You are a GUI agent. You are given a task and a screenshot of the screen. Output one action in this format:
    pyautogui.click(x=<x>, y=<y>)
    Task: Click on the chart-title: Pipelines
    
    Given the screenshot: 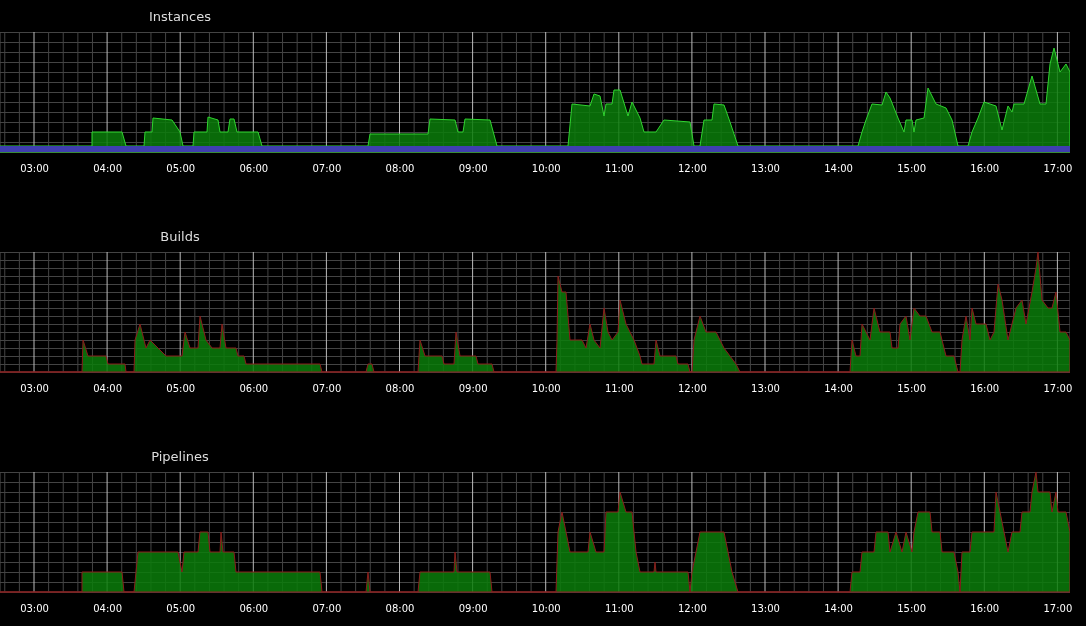 What is the action you would take?
    pyautogui.click(x=180, y=456)
    